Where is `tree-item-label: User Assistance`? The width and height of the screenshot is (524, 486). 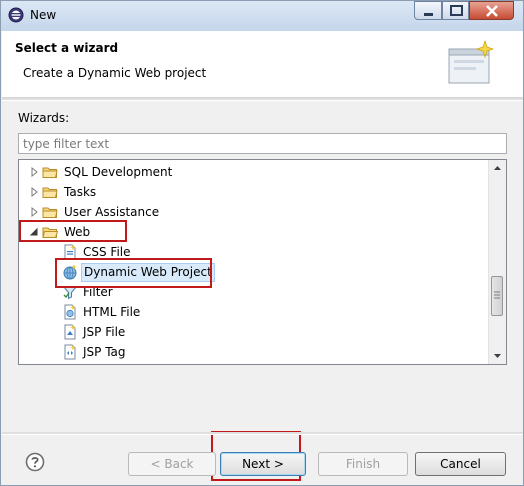 tree-item-label: User Assistance is located at coordinates (112, 212).